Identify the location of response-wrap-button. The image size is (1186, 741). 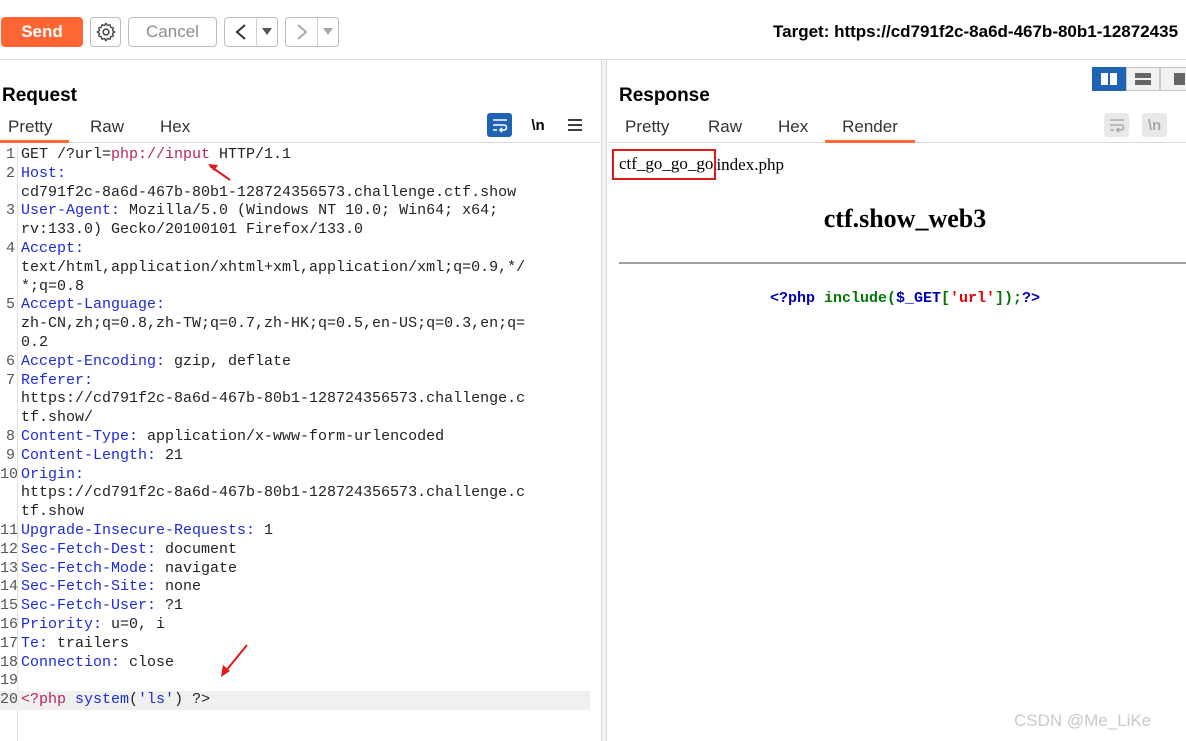
(1116, 125).